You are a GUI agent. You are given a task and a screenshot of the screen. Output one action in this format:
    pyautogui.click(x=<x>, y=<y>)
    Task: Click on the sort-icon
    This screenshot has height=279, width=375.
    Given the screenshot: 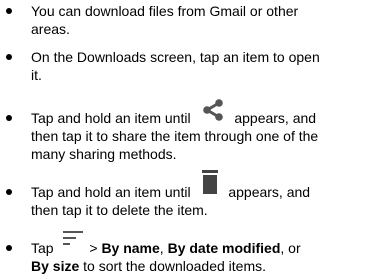 What is the action you would take?
    pyautogui.click(x=73, y=240)
    